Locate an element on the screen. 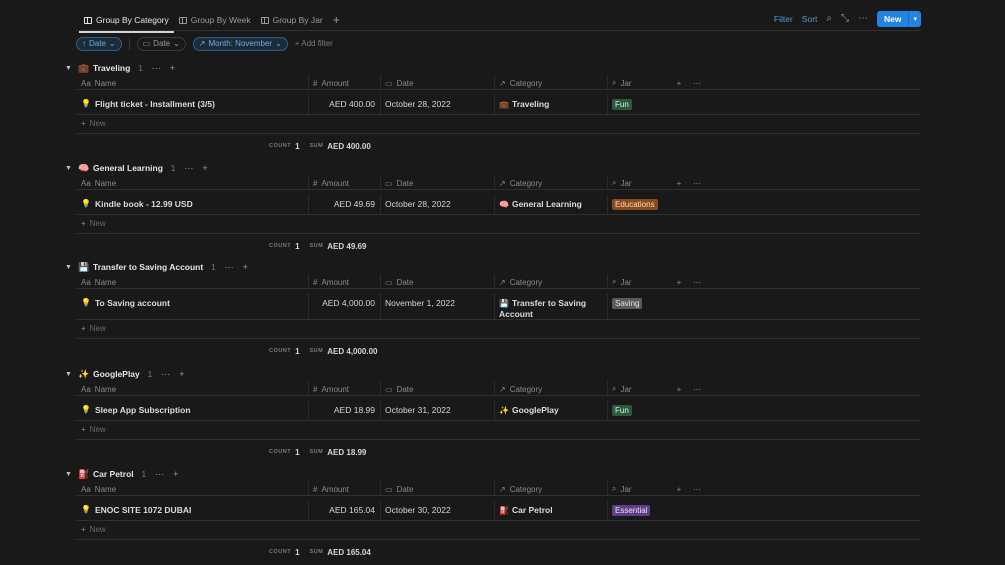 The width and height of the screenshot is (1005, 565). jar-cell: Educations is located at coordinates (637, 204).